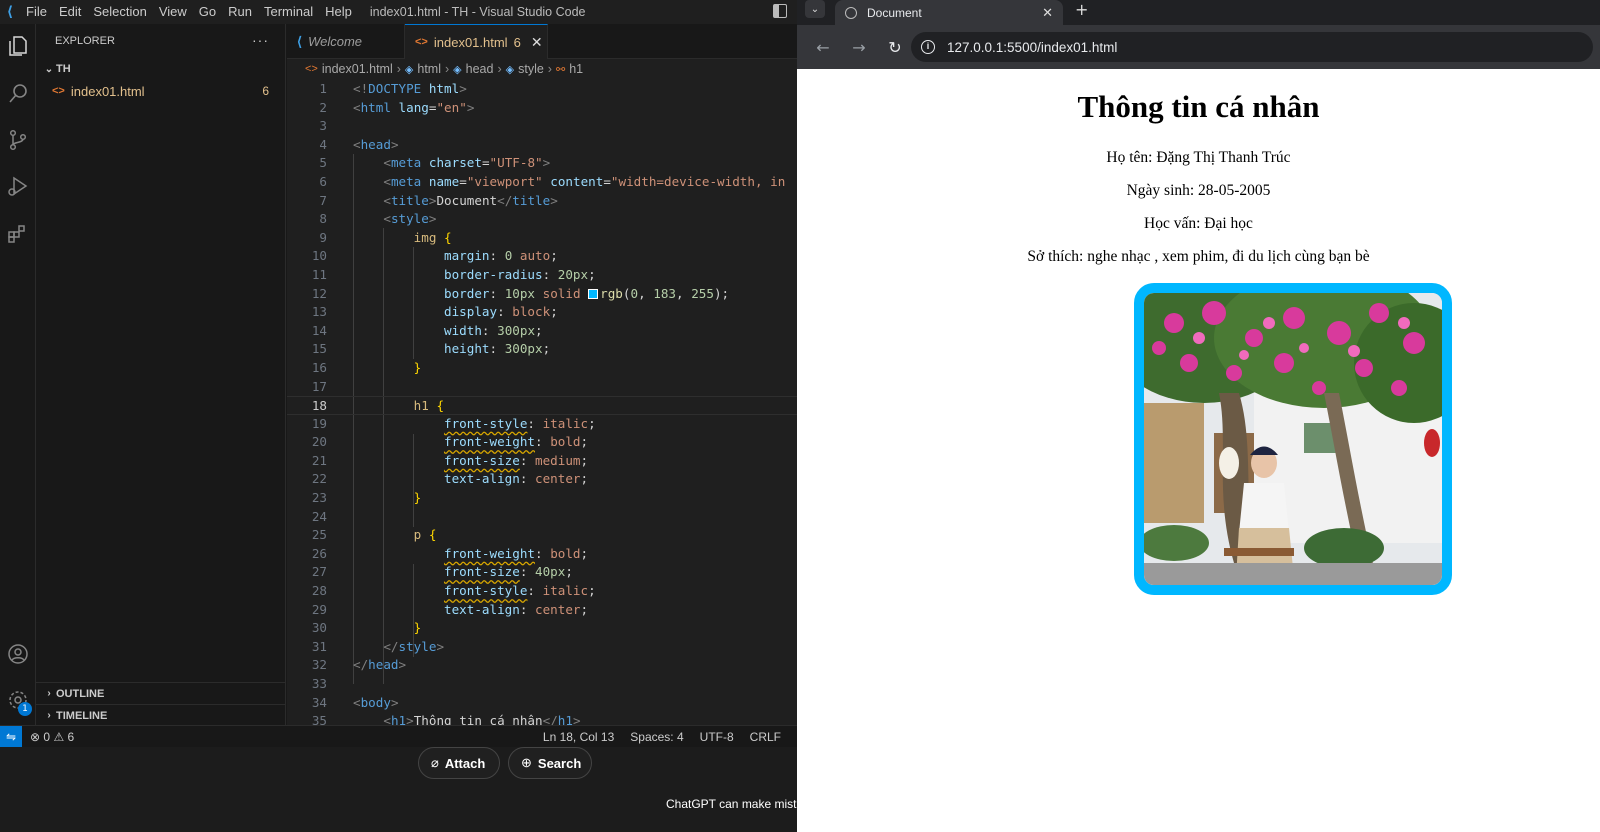 Image resolution: width=1600 pixels, height=832 pixels. What do you see at coordinates (359, 144) in the screenshot?
I see `code-line: 4 <head>` at bounding box center [359, 144].